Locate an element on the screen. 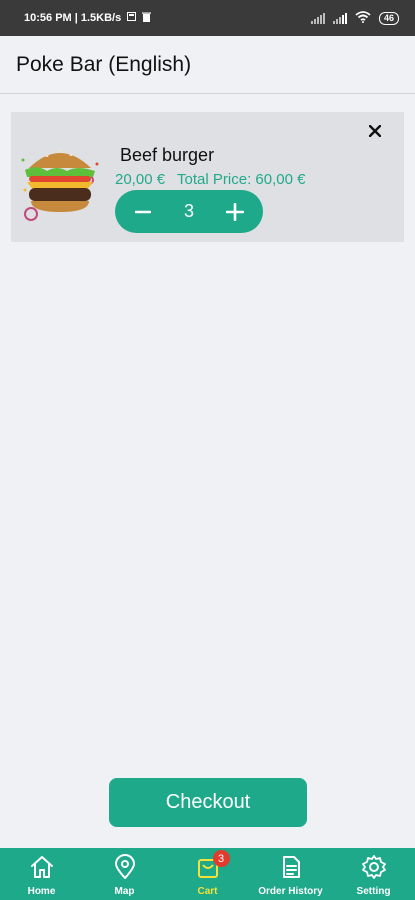 The image size is (415, 900). page-title: Poke Bar (English) is located at coordinates (104, 64).